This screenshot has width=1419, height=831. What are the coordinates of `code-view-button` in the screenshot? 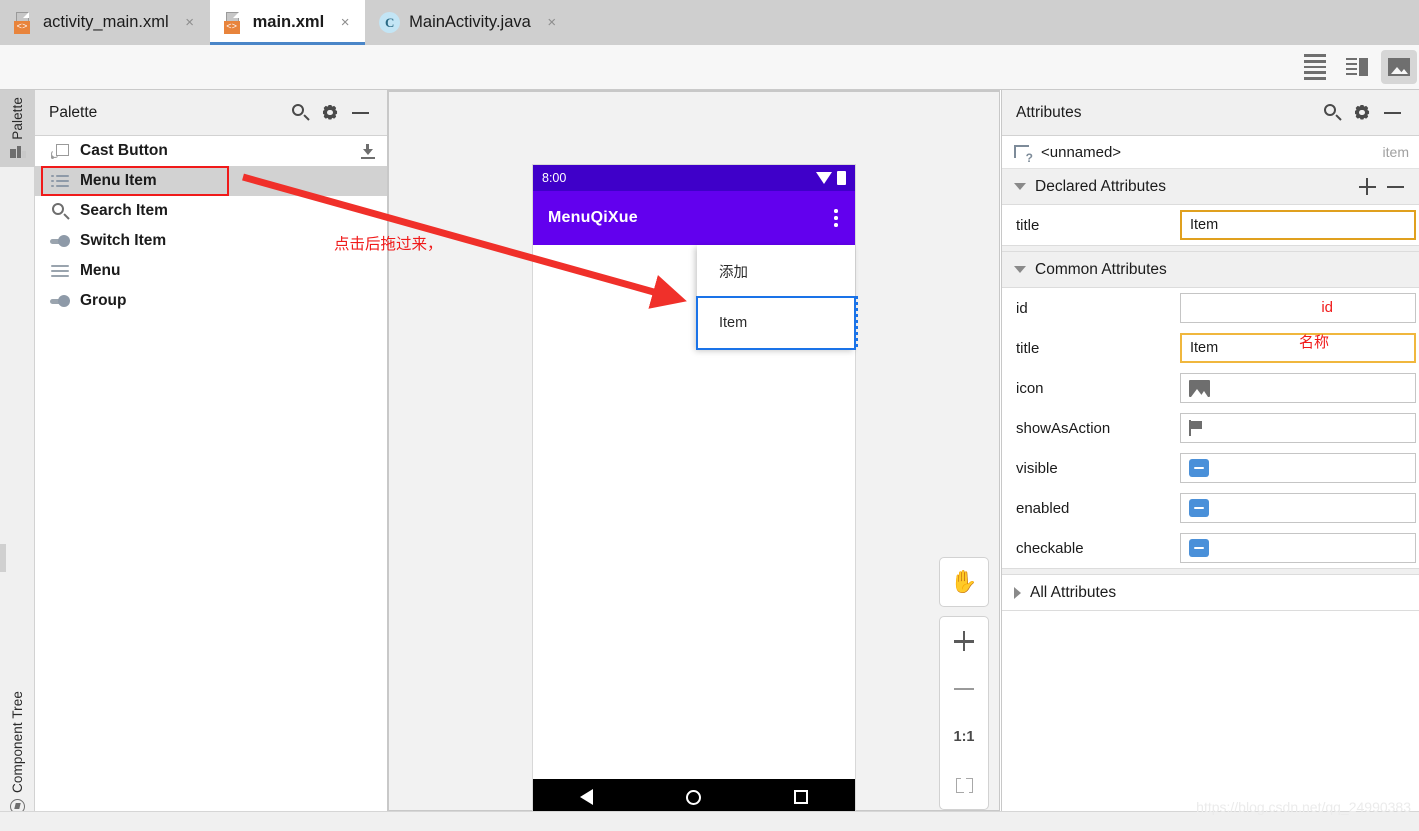 It's located at (1315, 67).